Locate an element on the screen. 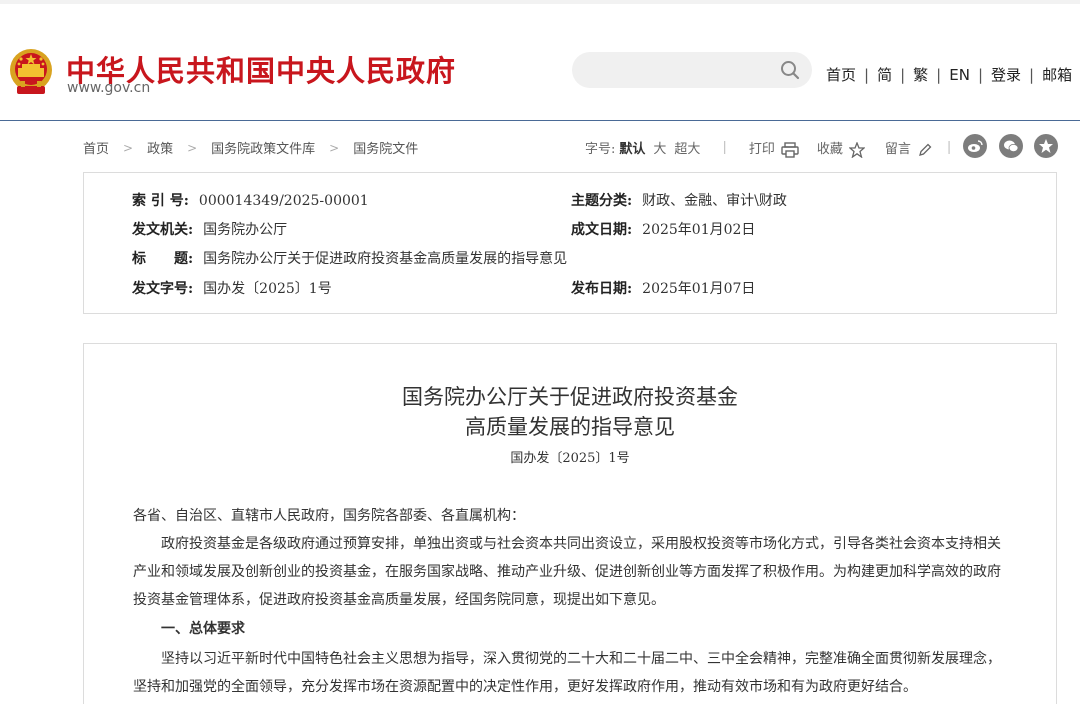  nav-english-link: EN is located at coordinates (959, 75).